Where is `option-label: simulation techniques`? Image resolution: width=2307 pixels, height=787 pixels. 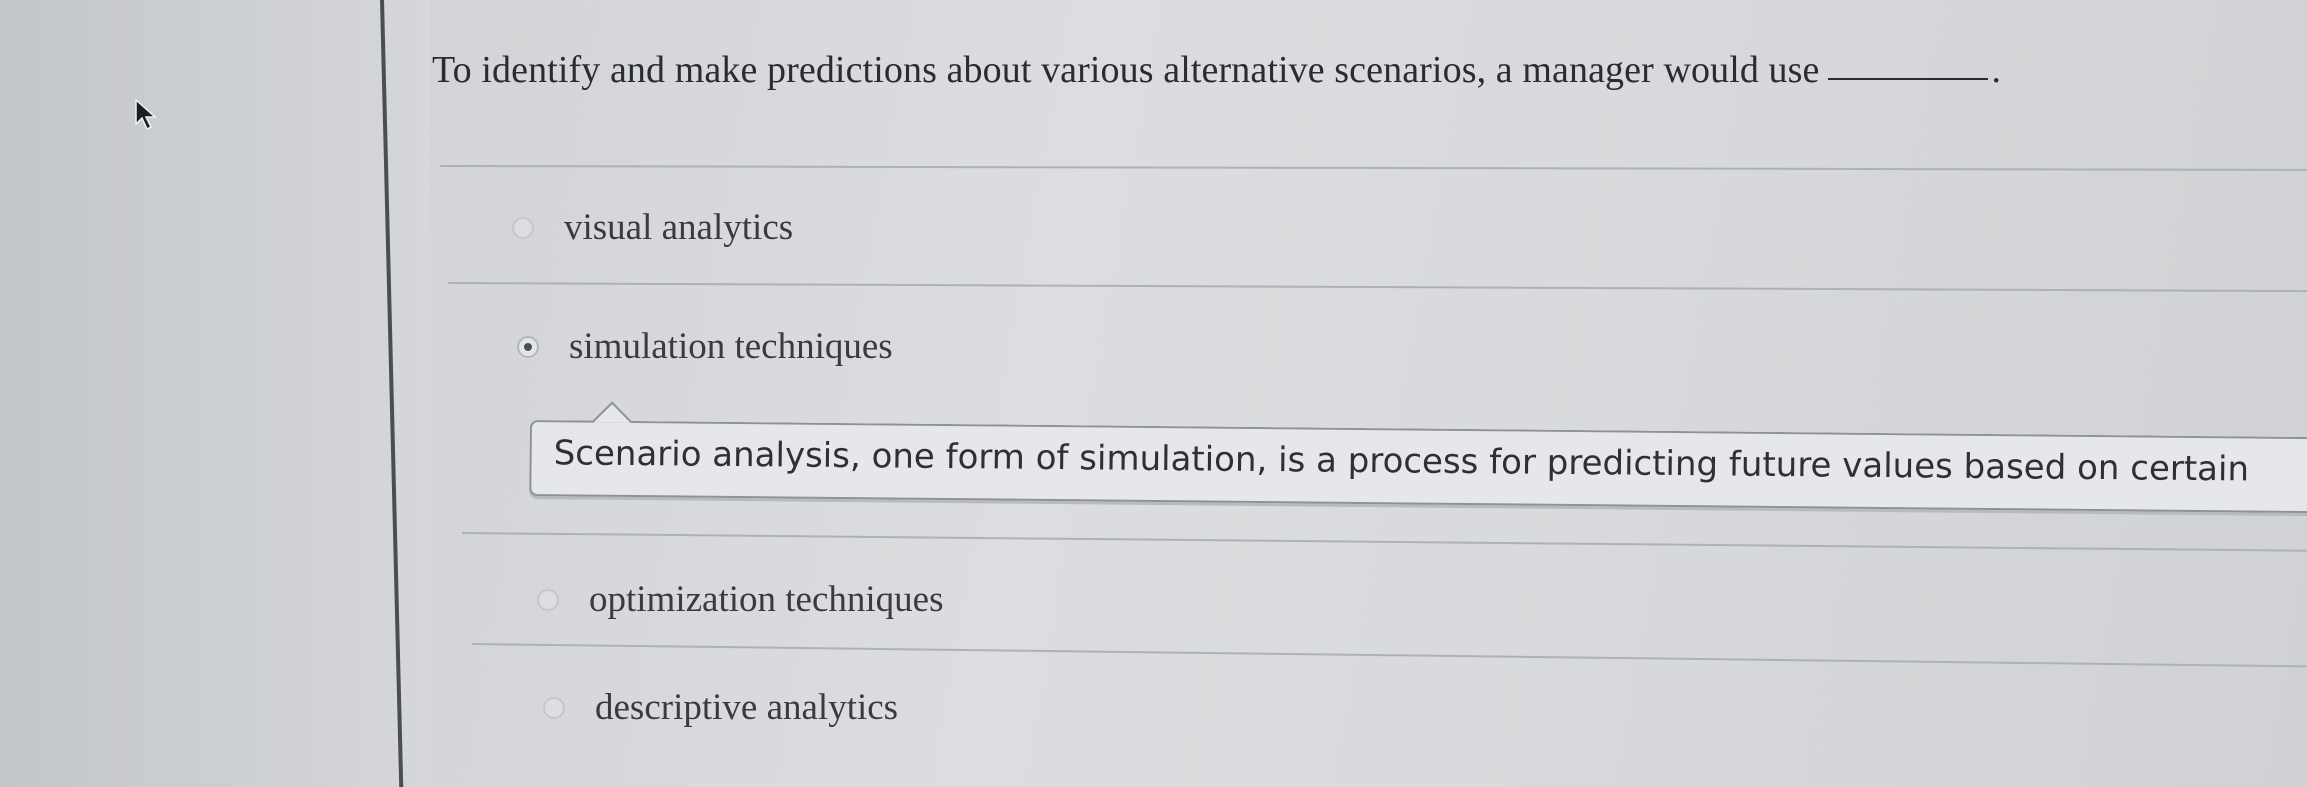
option-label: simulation techniques is located at coordinates (731, 346).